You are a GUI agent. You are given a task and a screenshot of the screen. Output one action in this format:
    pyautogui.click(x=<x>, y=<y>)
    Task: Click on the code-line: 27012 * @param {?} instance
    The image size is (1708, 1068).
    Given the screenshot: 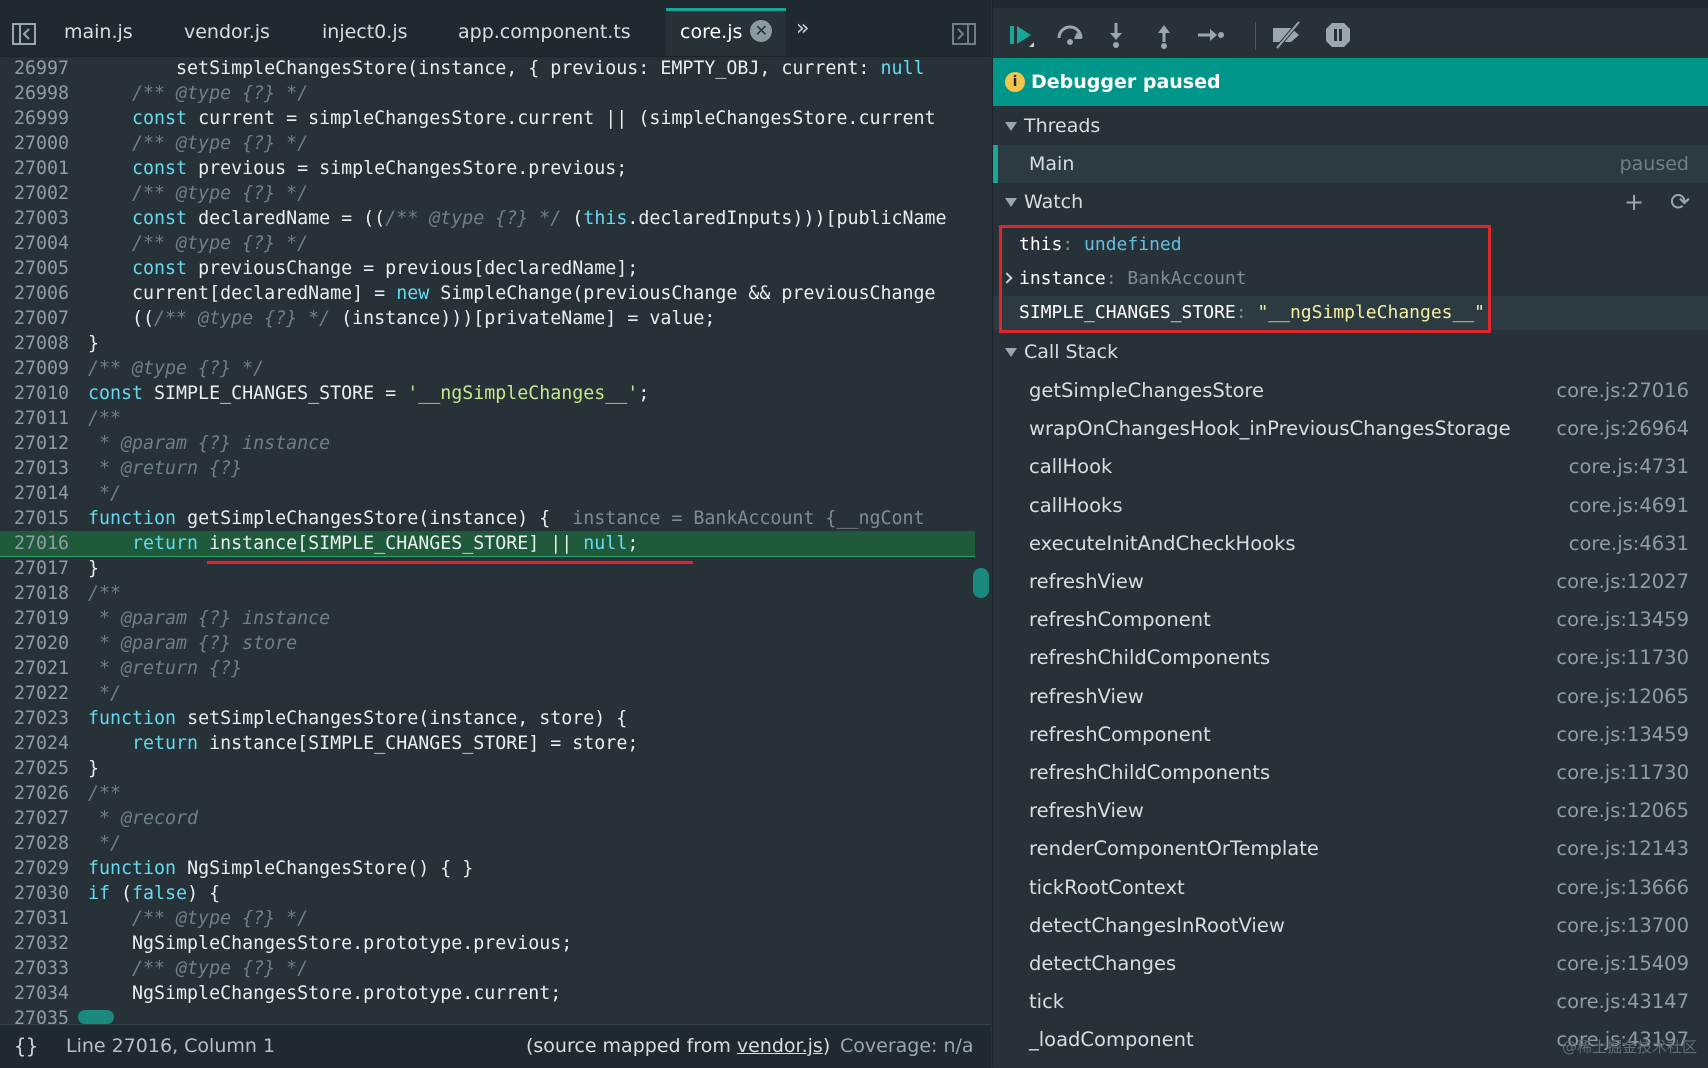 What is the action you would take?
    pyautogui.click(x=487, y=443)
    